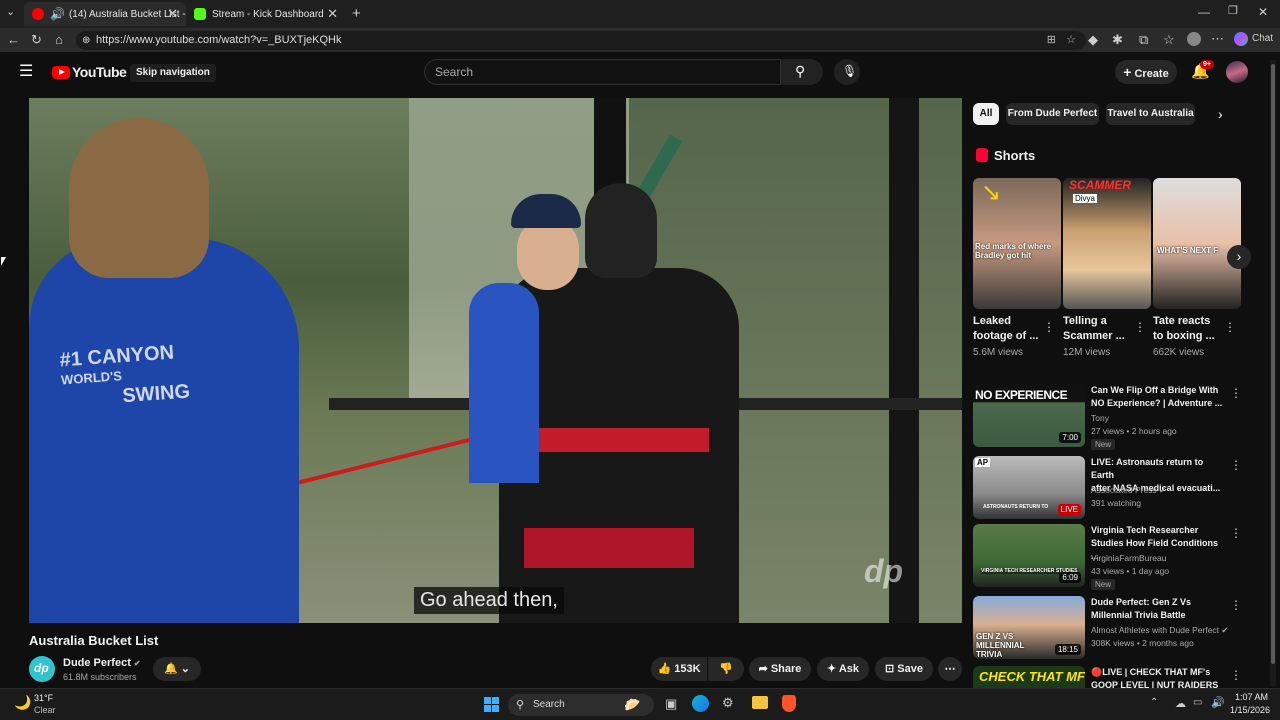  What do you see at coordinates (59, 39) in the screenshot?
I see `home-icon: ⌂` at bounding box center [59, 39].